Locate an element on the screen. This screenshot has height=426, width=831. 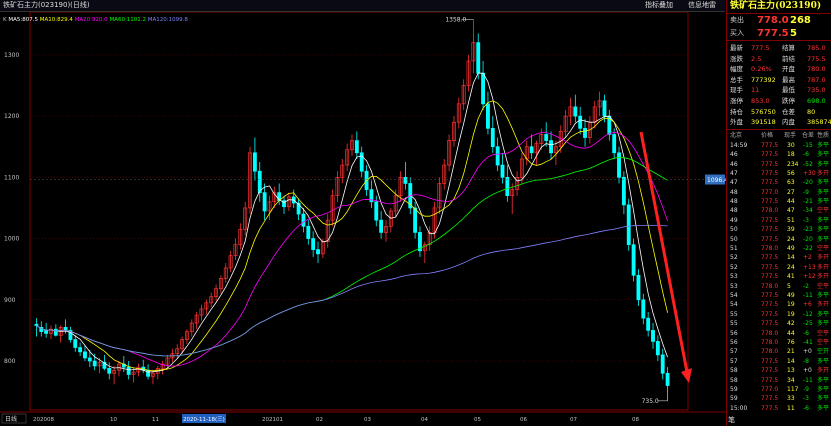
tick-price: 778.0 is located at coordinates (770, 286).